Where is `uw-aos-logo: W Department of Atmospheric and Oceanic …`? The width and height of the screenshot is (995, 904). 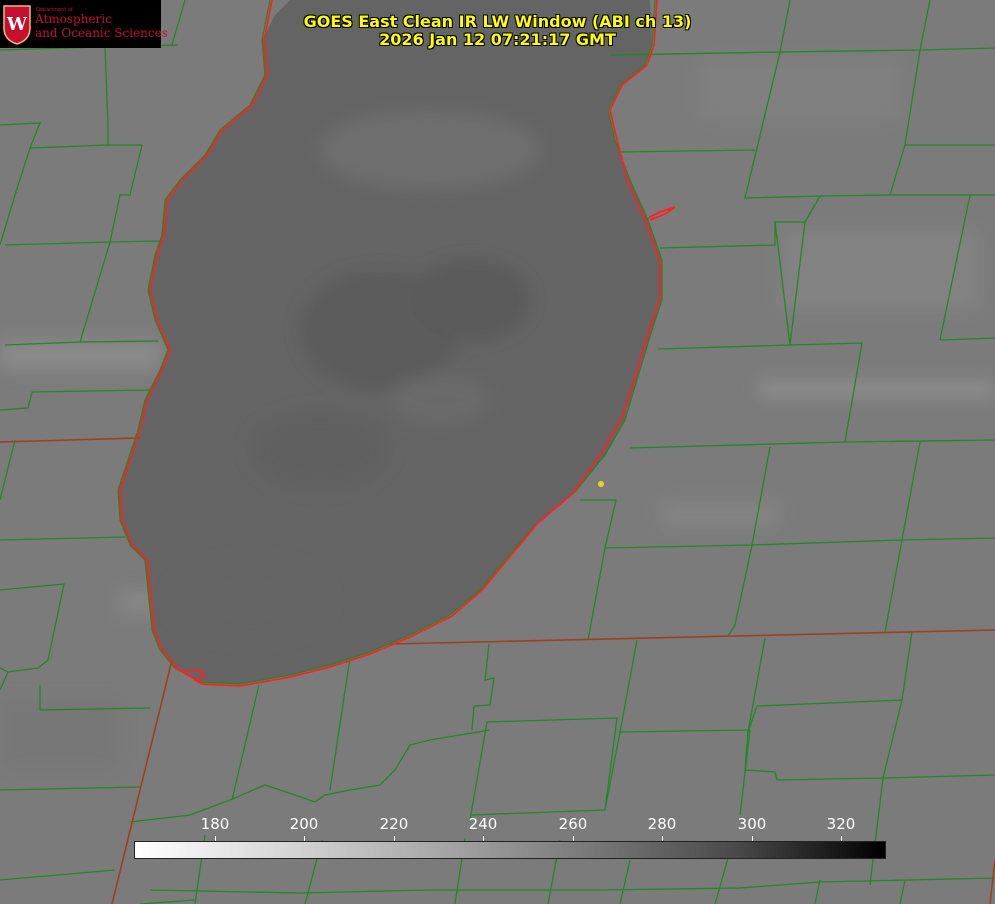
uw-aos-logo: W Department of Atmospheric and Oceanic … is located at coordinates (84, 24).